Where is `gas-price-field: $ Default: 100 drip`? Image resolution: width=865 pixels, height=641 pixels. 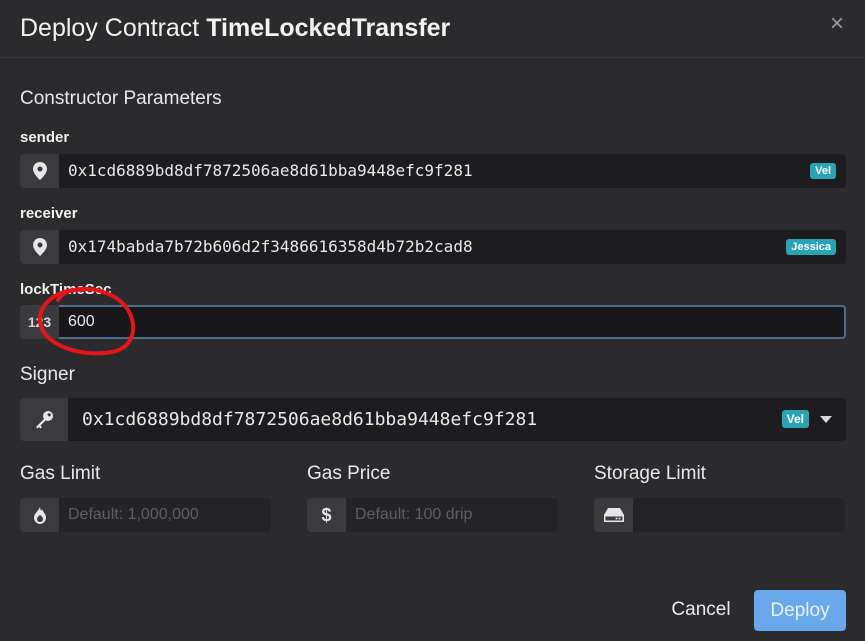
gas-price-field: $ Default: 100 drip is located at coordinates (432, 515).